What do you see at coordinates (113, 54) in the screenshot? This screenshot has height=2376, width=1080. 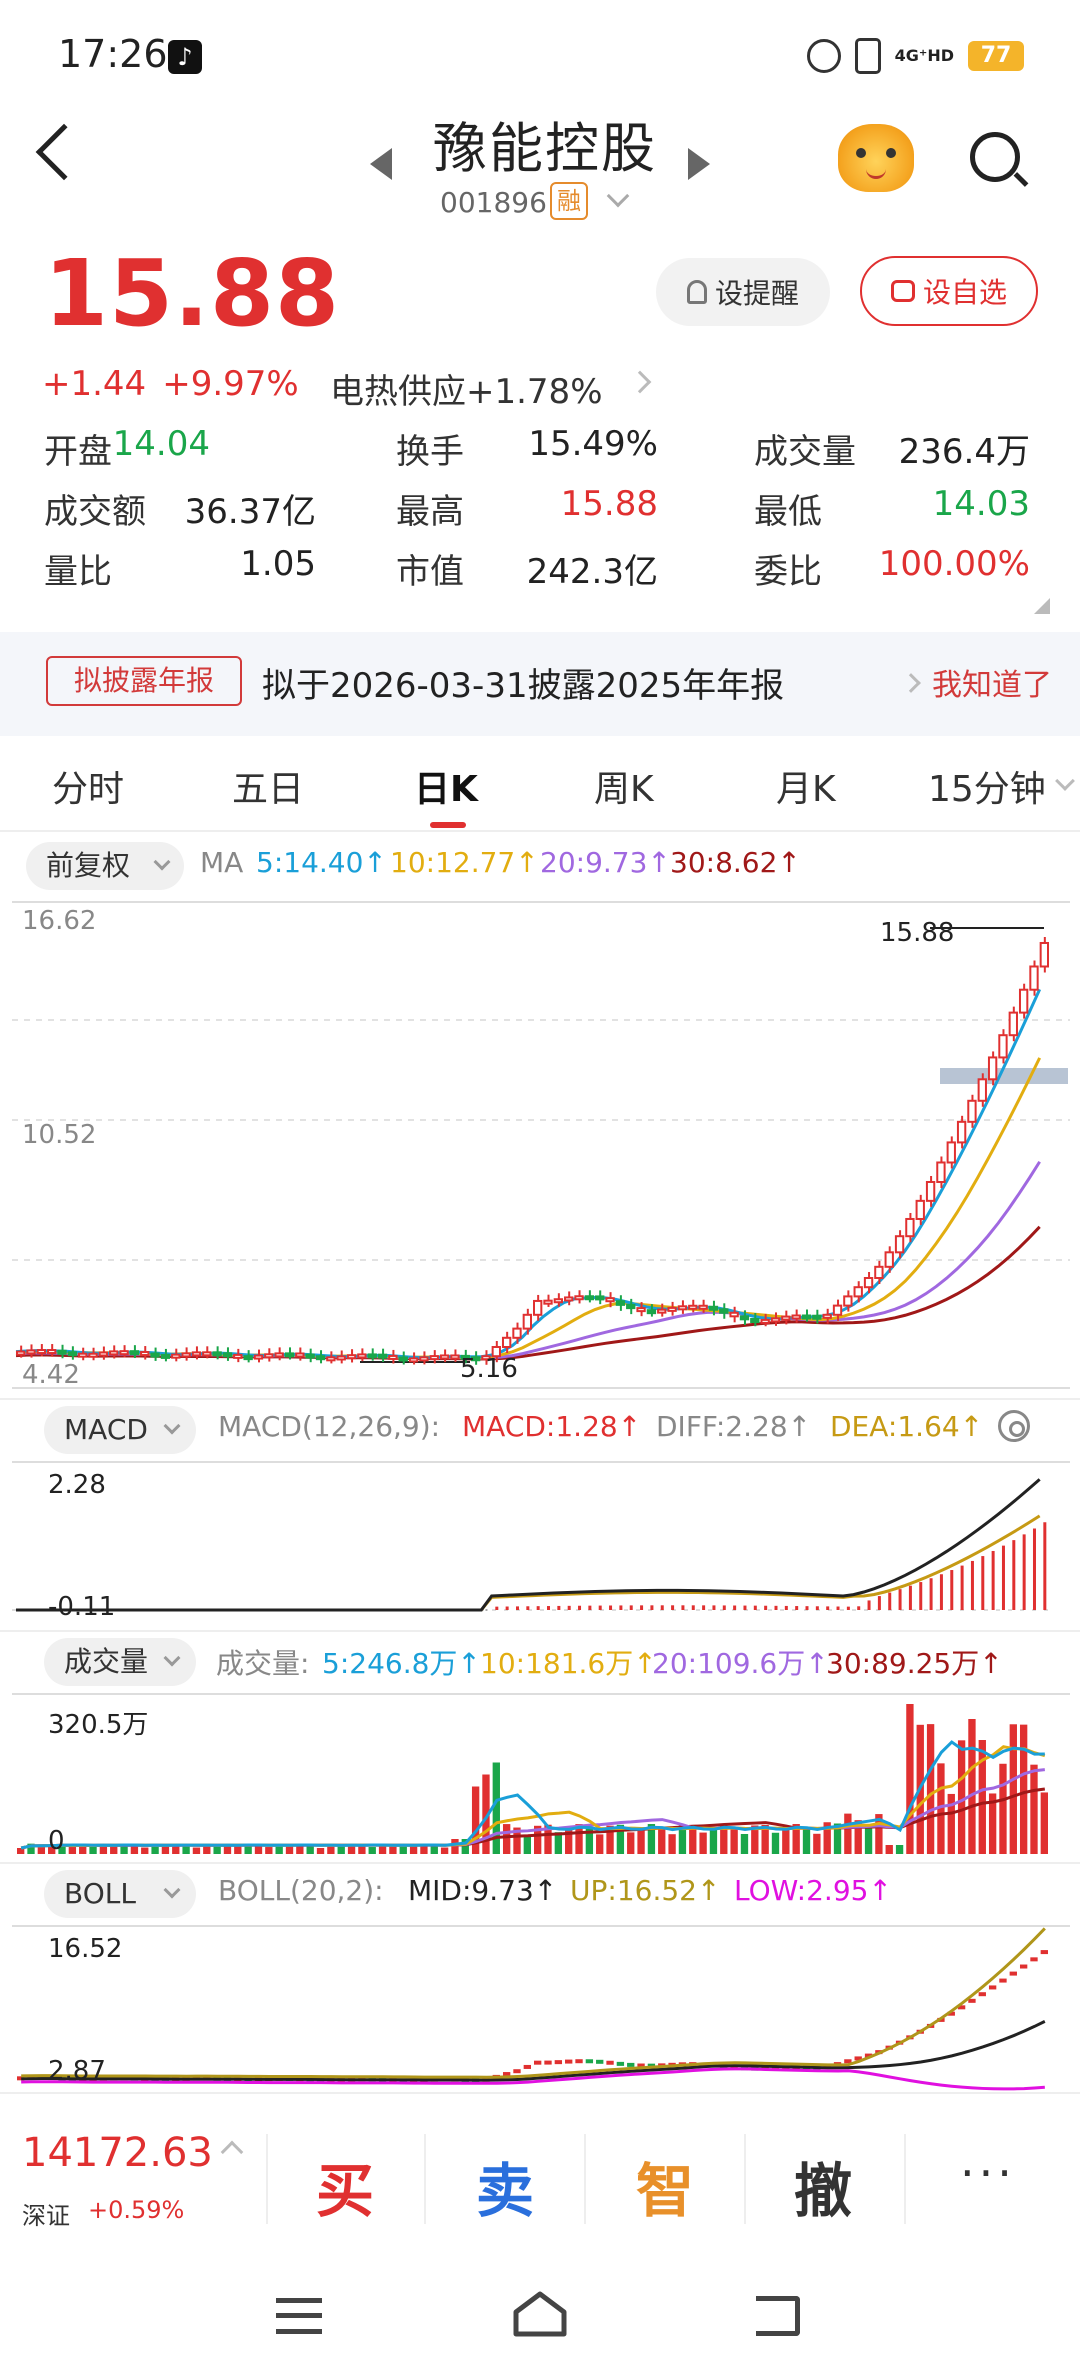 I see `status-time: 17:26` at bounding box center [113, 54].